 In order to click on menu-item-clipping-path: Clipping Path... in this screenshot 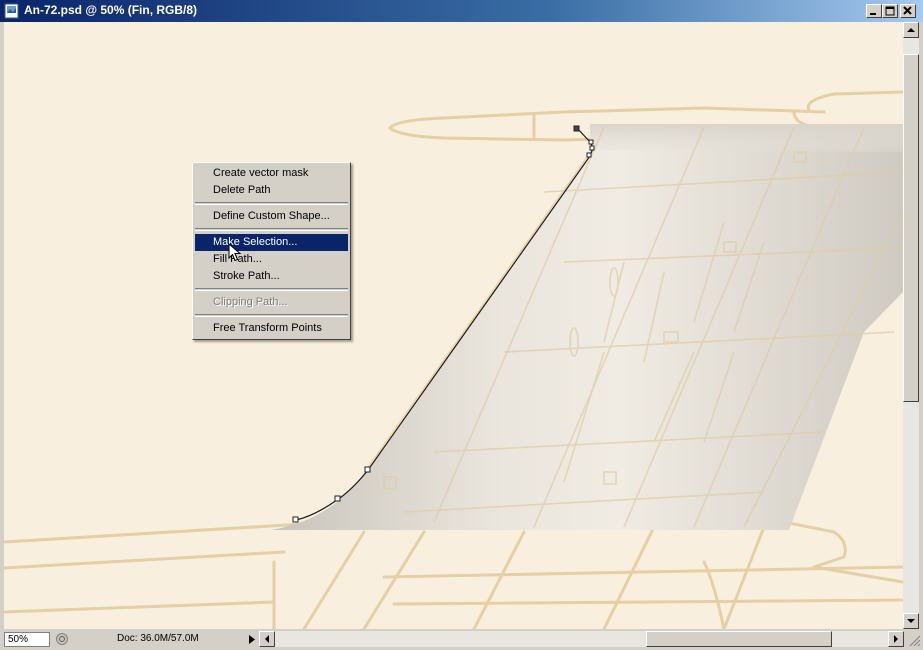, I will do `click(250, 302)`.